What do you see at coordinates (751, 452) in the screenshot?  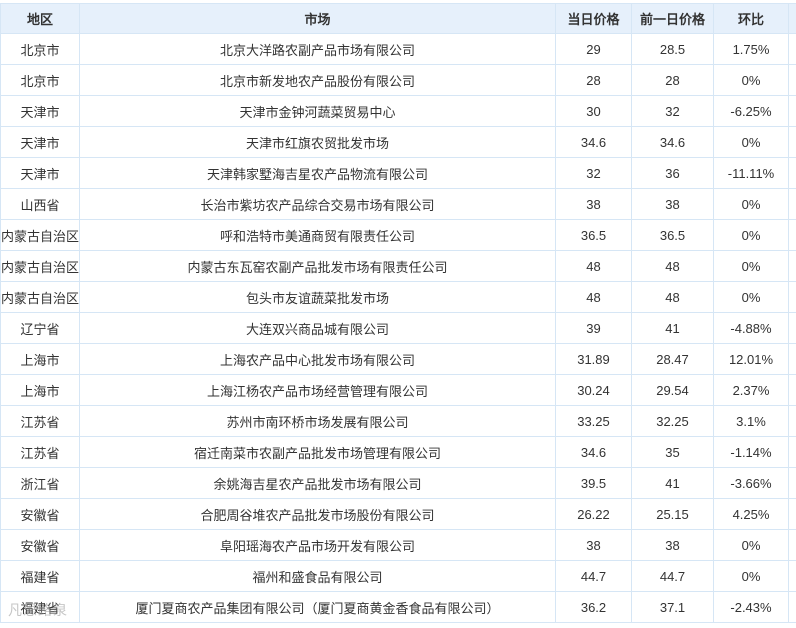 I see `cell-change: -1.14%` at bounding box center [751, 452].